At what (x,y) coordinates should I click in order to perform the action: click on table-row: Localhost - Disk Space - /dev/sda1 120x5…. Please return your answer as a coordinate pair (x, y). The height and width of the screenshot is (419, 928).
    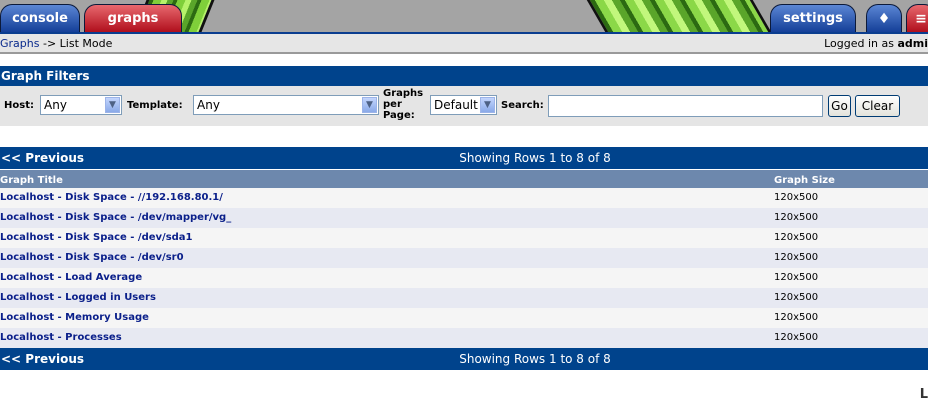
    Looking at the image, I should click on (464, 238).